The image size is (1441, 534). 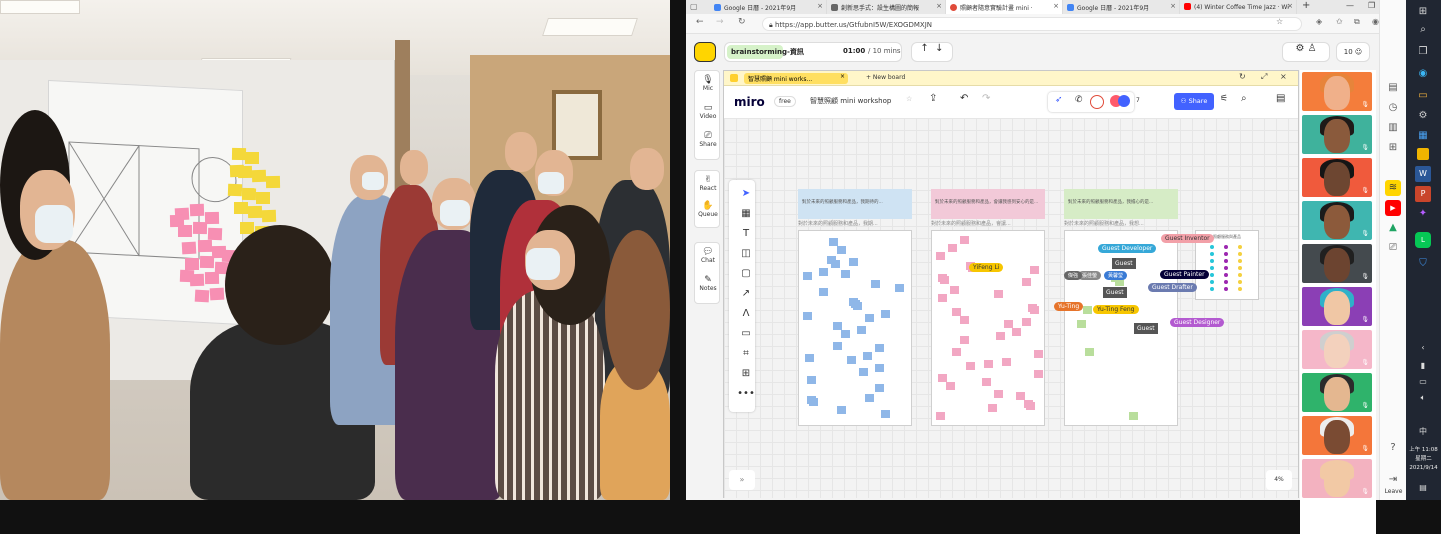 What do you see at coordinates (742, 22) in the screenshot?
I see `refresh-icon: ↻` at bounding box center [742, 22].